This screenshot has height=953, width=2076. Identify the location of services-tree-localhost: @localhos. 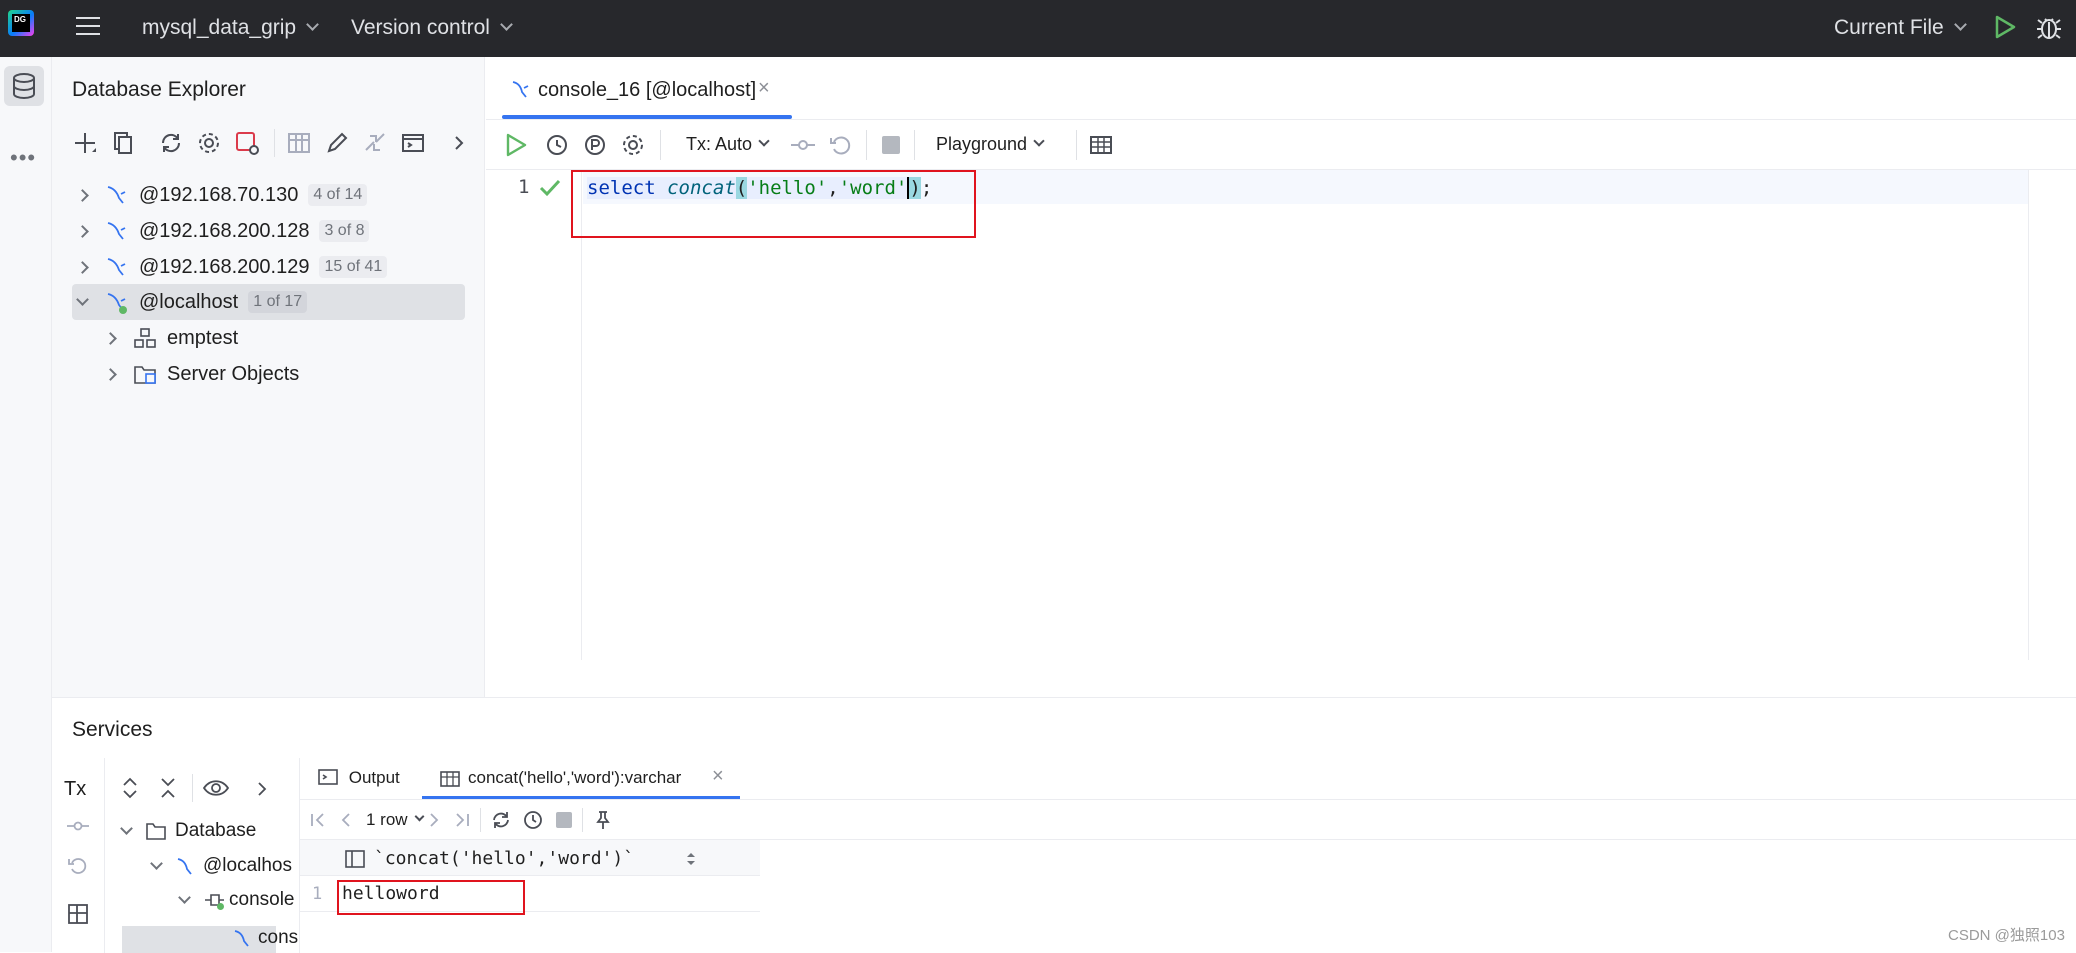
(221, 866).